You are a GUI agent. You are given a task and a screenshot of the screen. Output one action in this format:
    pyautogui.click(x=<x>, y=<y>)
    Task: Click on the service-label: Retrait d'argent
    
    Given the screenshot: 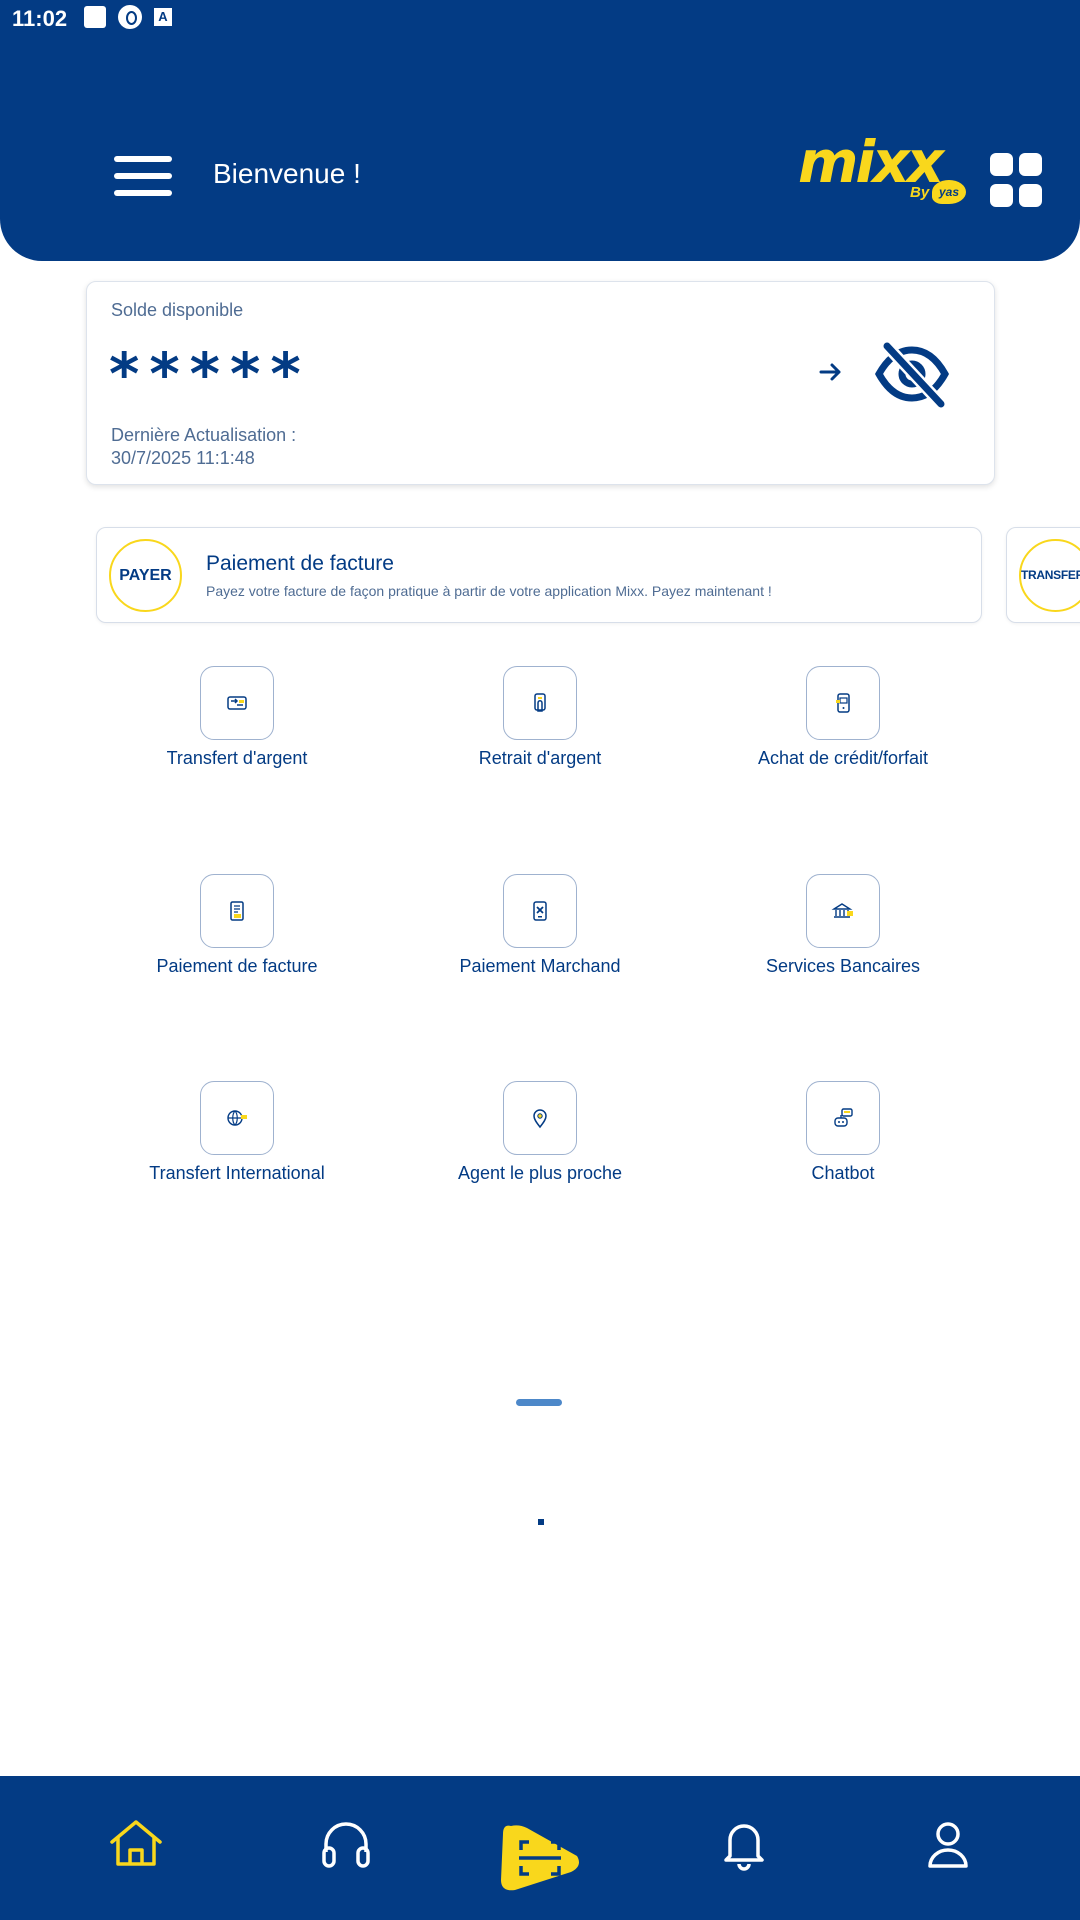 What is the action you would take?
    pyautogui.click(x=540, y=758)
    